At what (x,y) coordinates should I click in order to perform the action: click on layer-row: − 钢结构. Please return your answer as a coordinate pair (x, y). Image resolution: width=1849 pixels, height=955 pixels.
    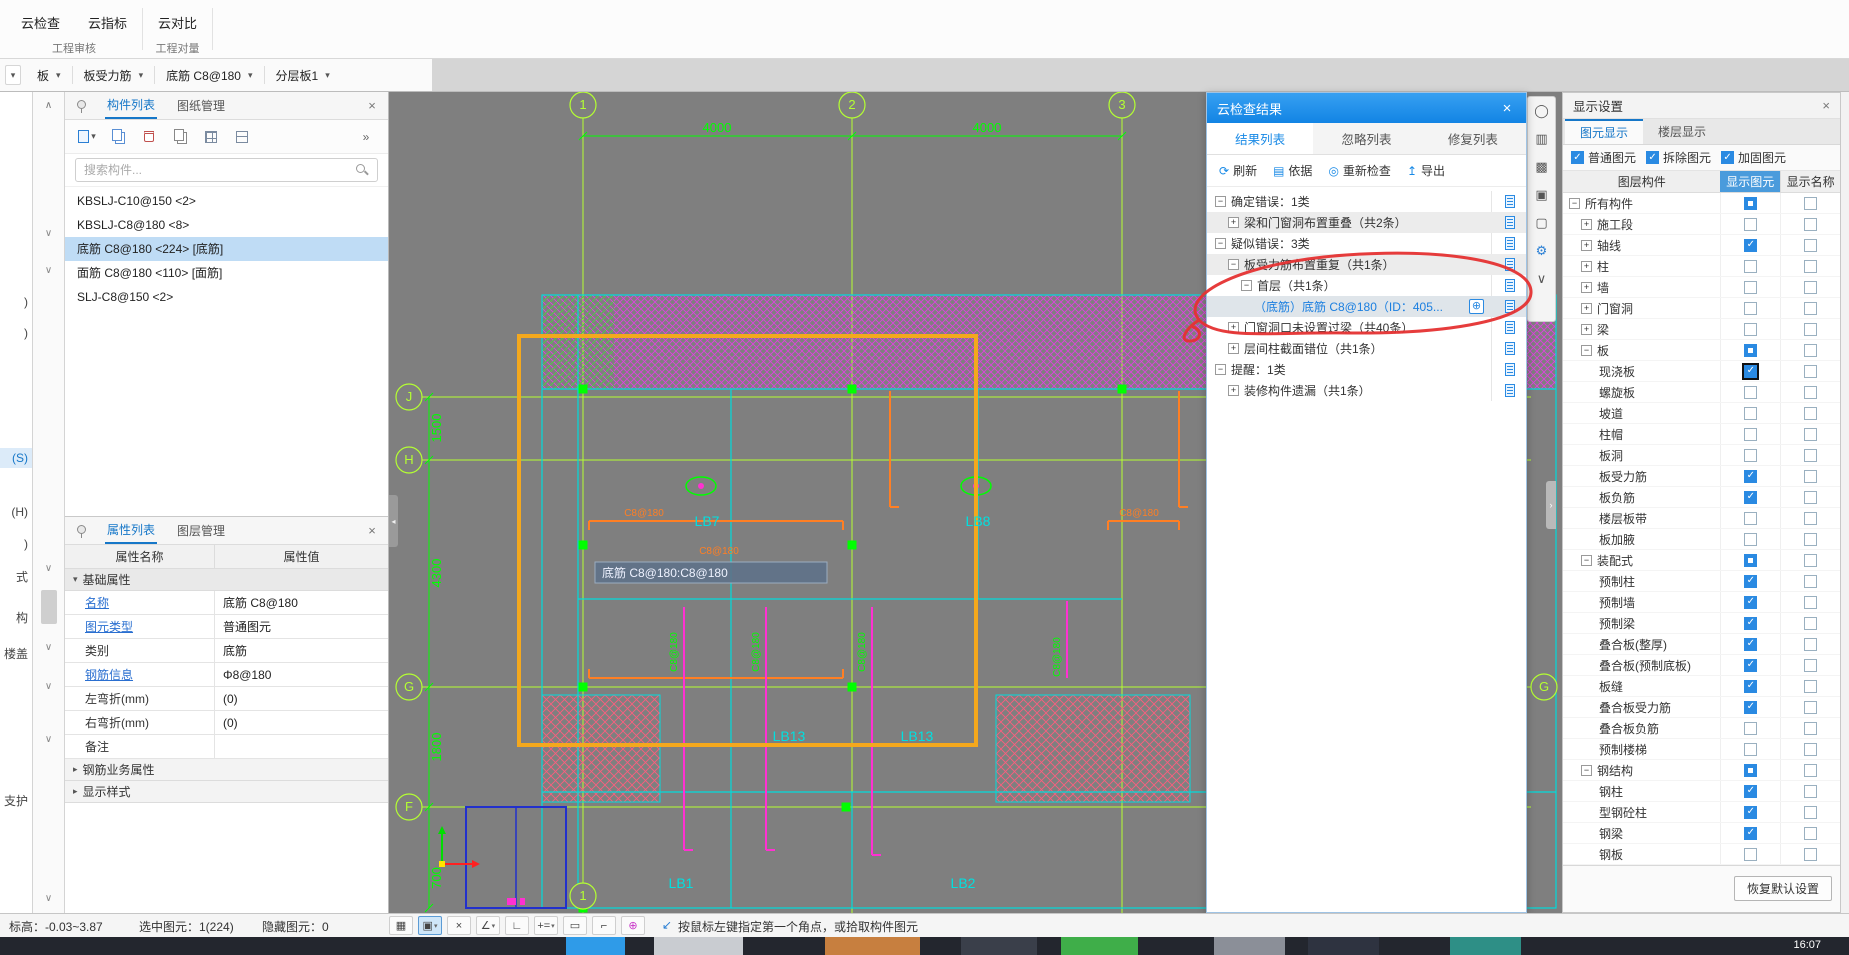
    Looking at the image, I should click on (1701, 770).